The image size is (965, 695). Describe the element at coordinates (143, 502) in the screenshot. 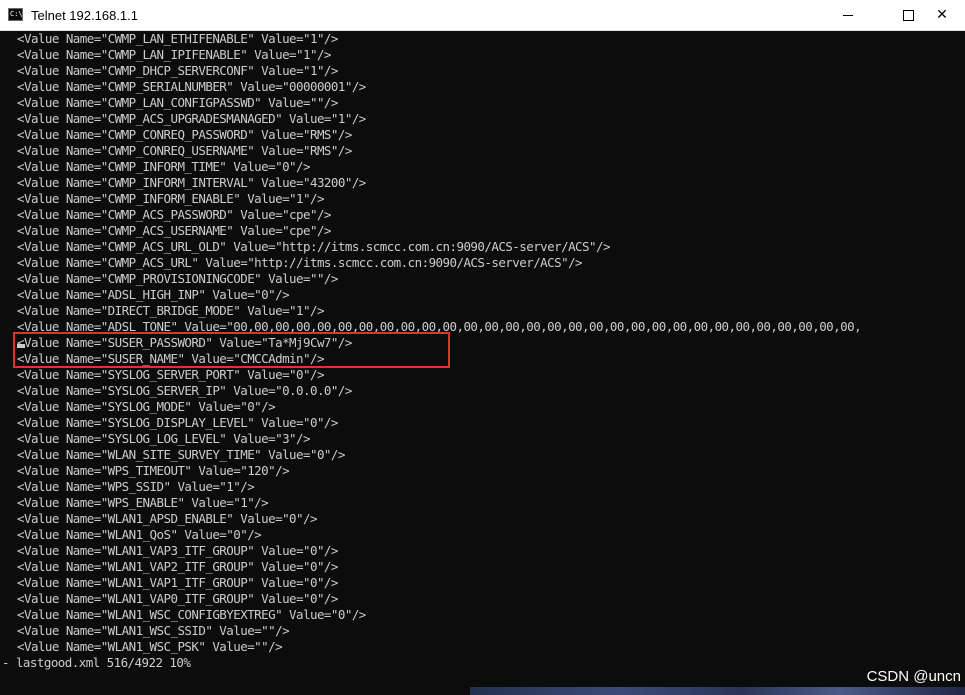

I see `console-line: <Value Name="WPS_ENABLE" Value="1"/>` at that location.